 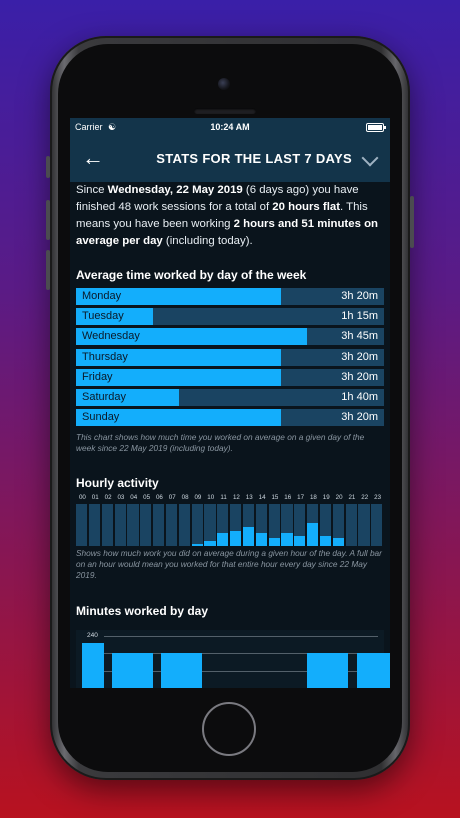 I want to click on weekday-row: Sunday 3h 20m, so click(x=230, y=418).